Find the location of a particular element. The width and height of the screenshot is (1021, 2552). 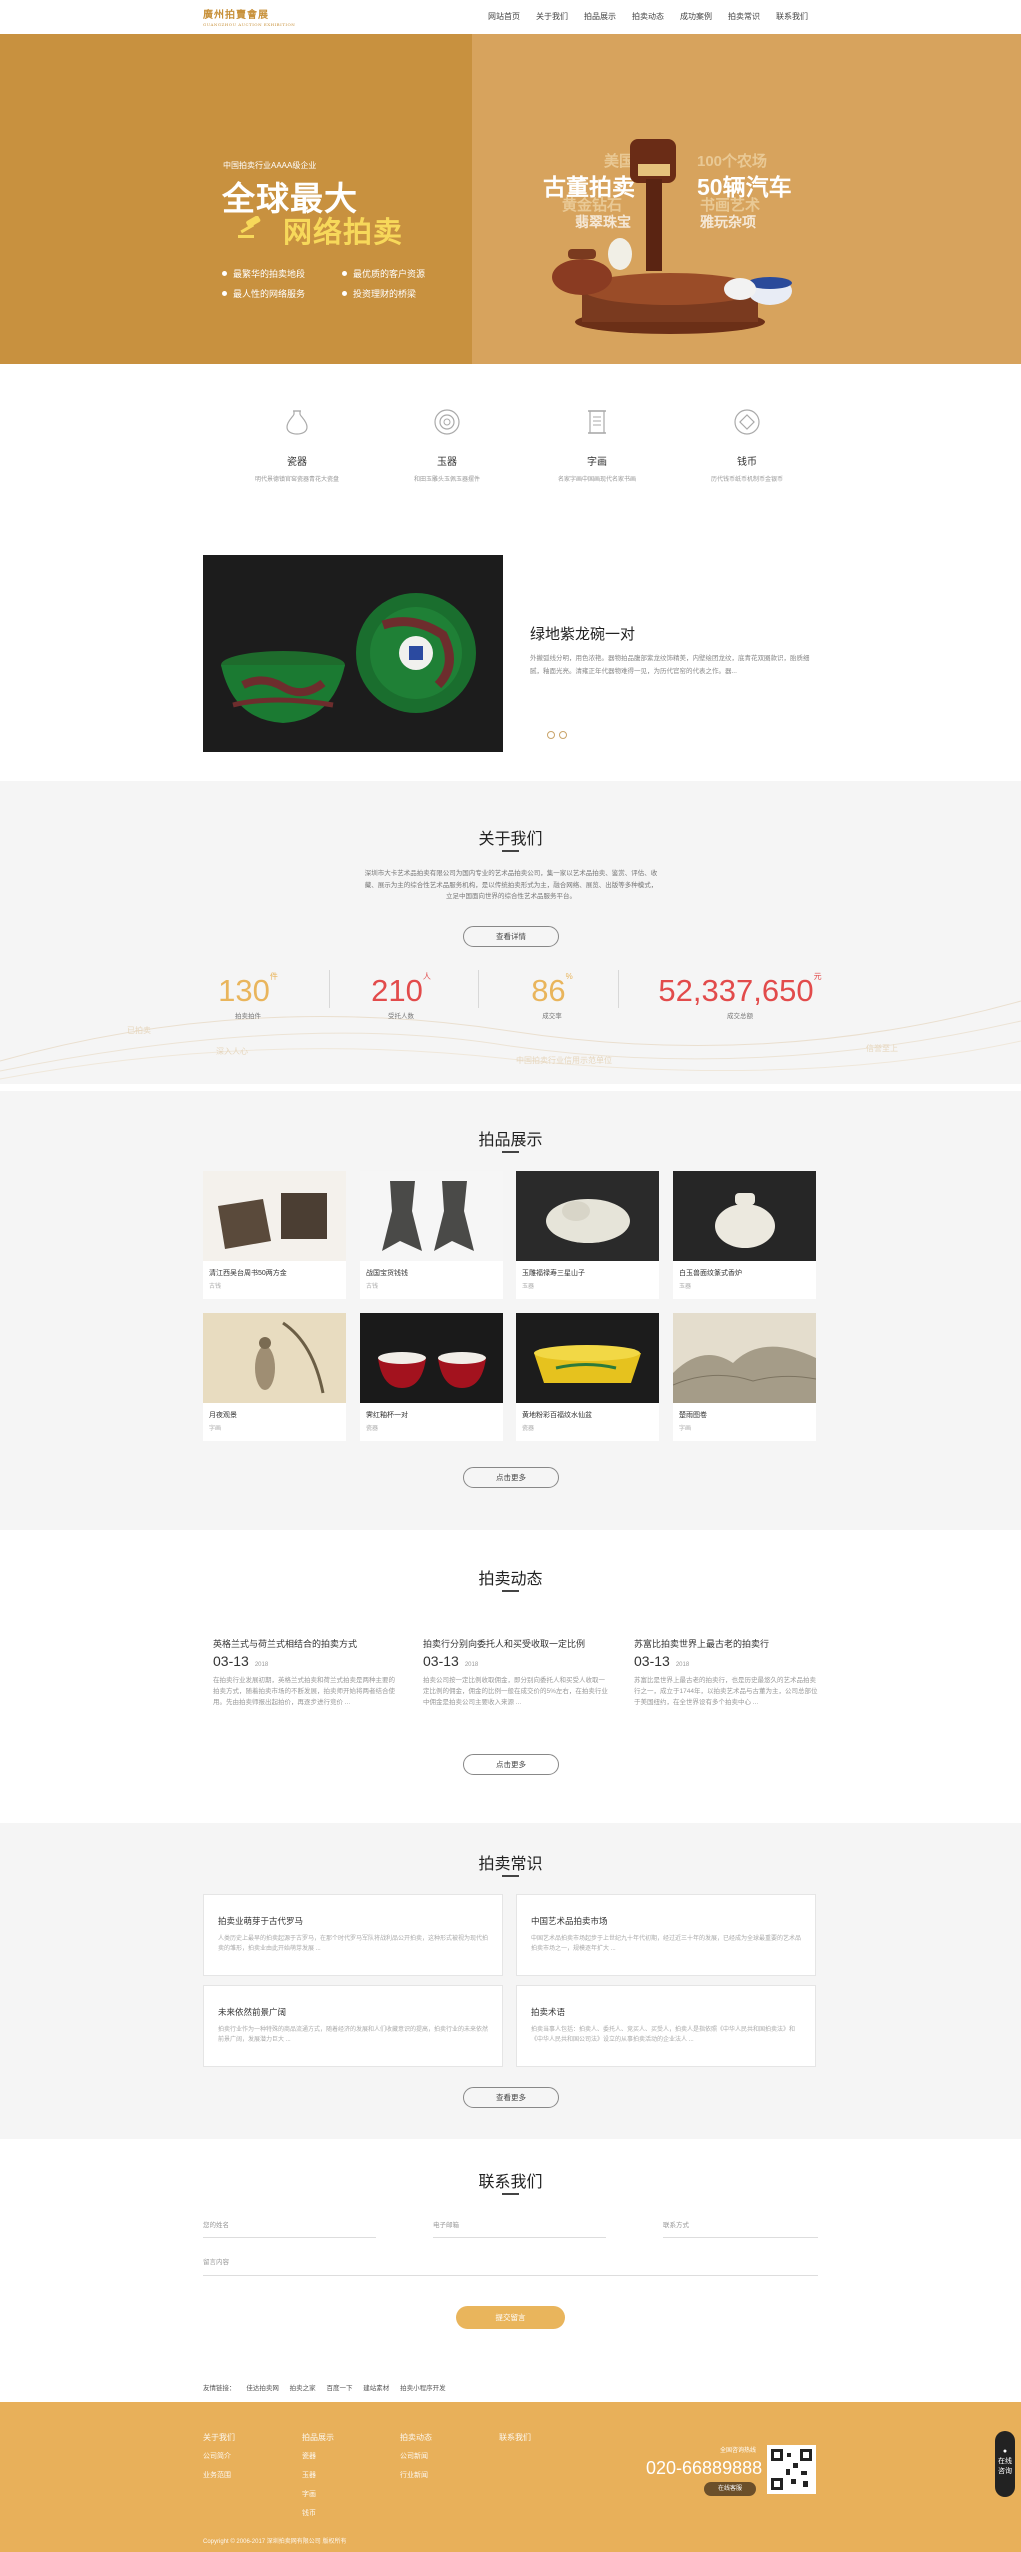

product-title: 霁红釉杯一对 is located at coordinates (387, 1415).